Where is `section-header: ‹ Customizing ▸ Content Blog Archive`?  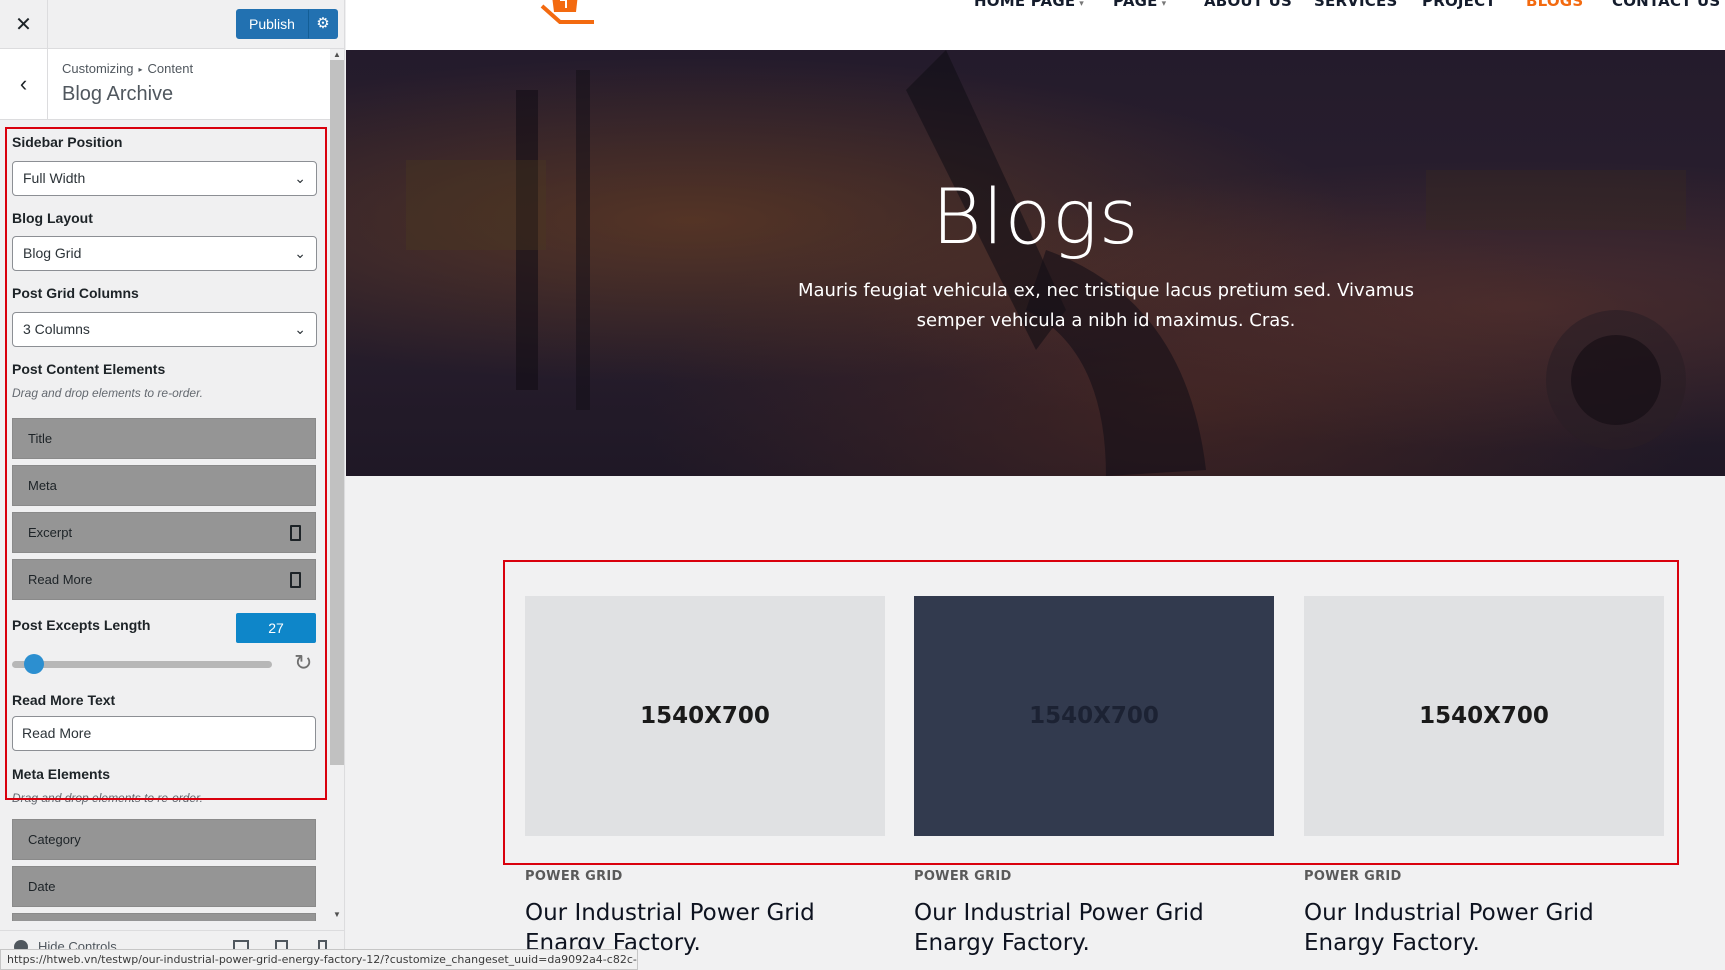 section-header: ‹ Customizing ▸ Content Blog Archive is located at coordinates (165, 84).